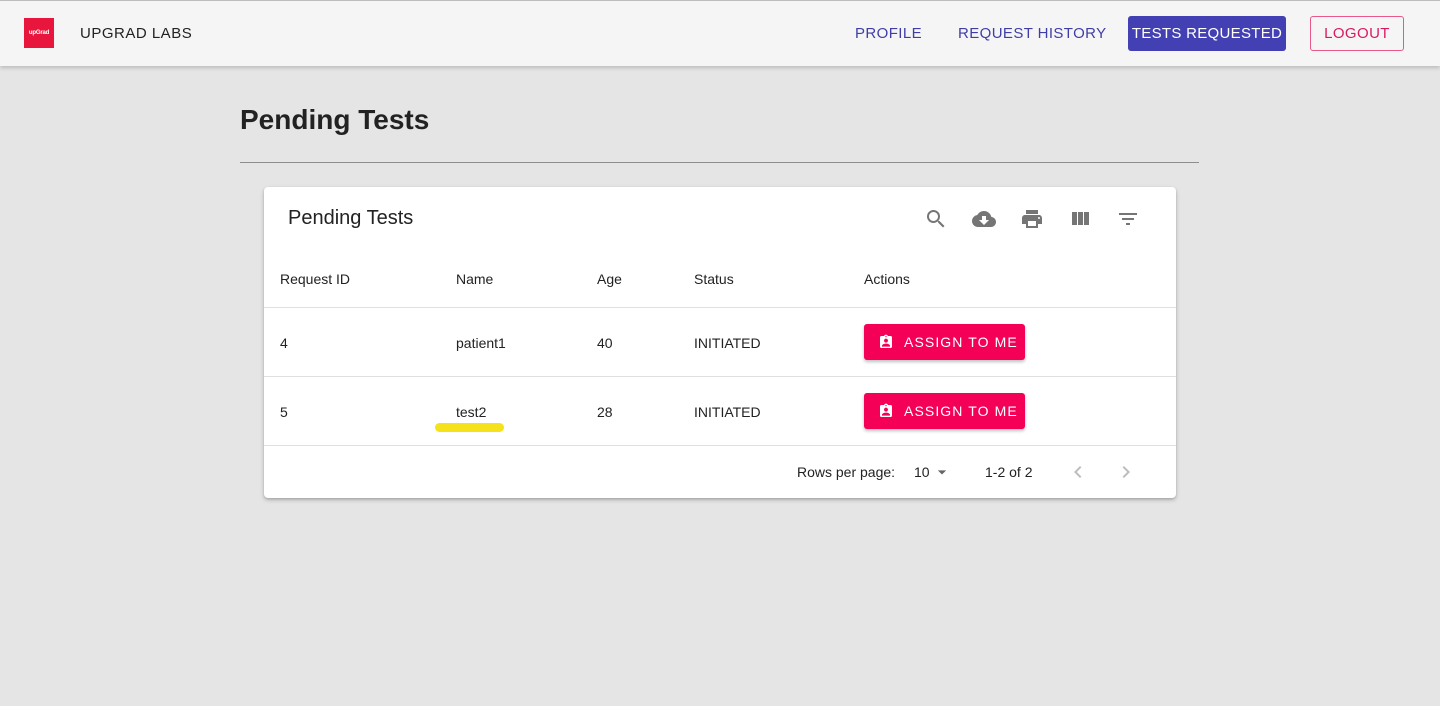 The image size is (1440, 706). Describe the element at coordinates (1032, 33) in the screenshot. I see `nav-request-history-link: REQUEST HISTORY` at that location.